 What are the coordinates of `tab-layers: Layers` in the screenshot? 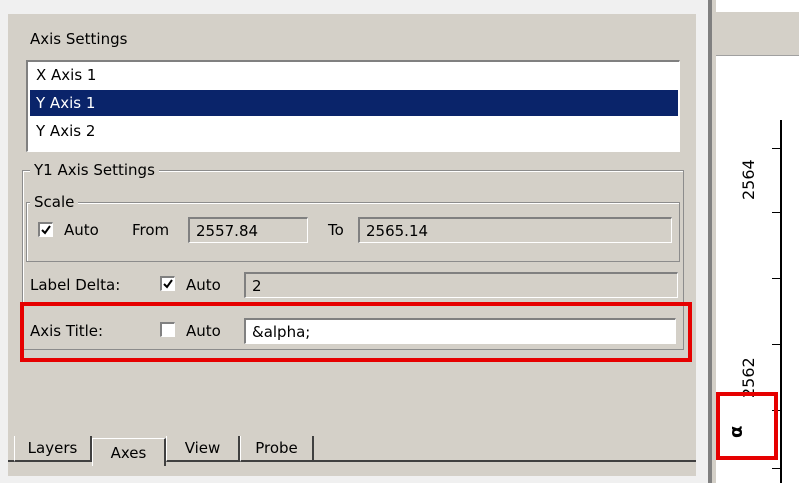 It's located at (53, 449).